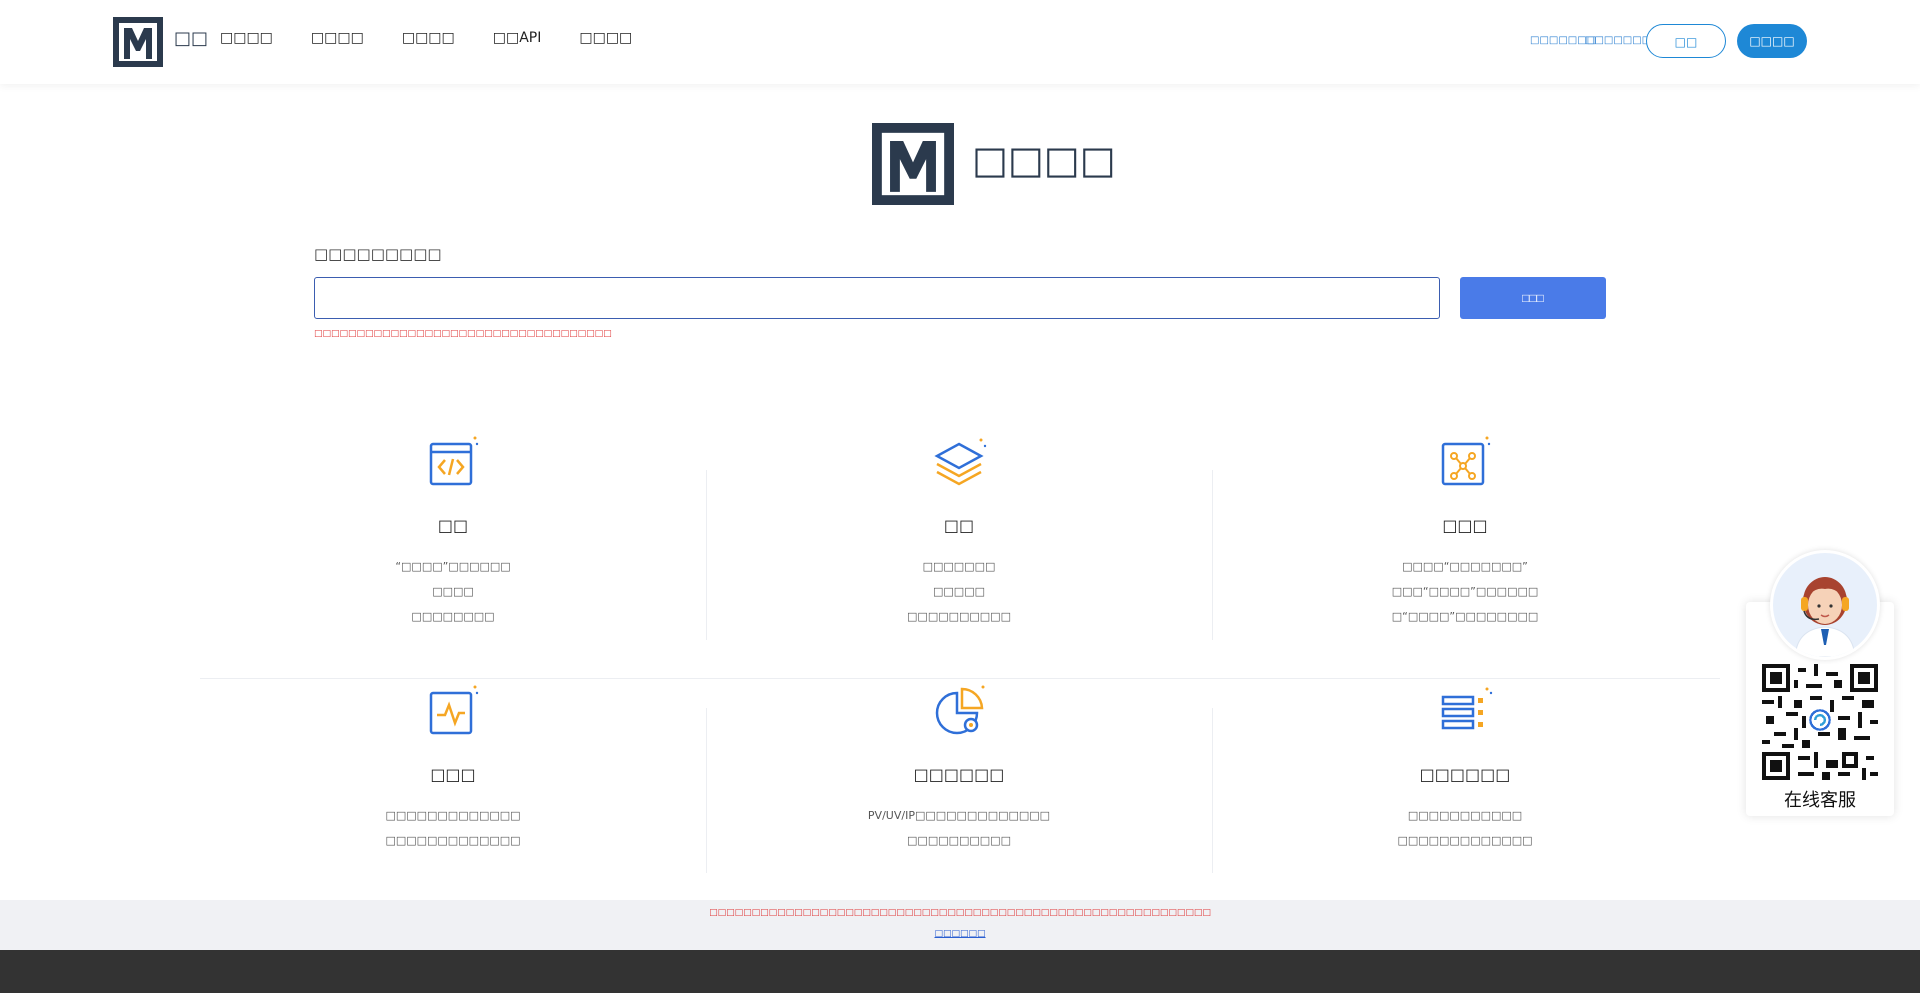  Describe the element at coordinates (453, 591) in the screenshot. I see `feature-line: □□□□` at that location.